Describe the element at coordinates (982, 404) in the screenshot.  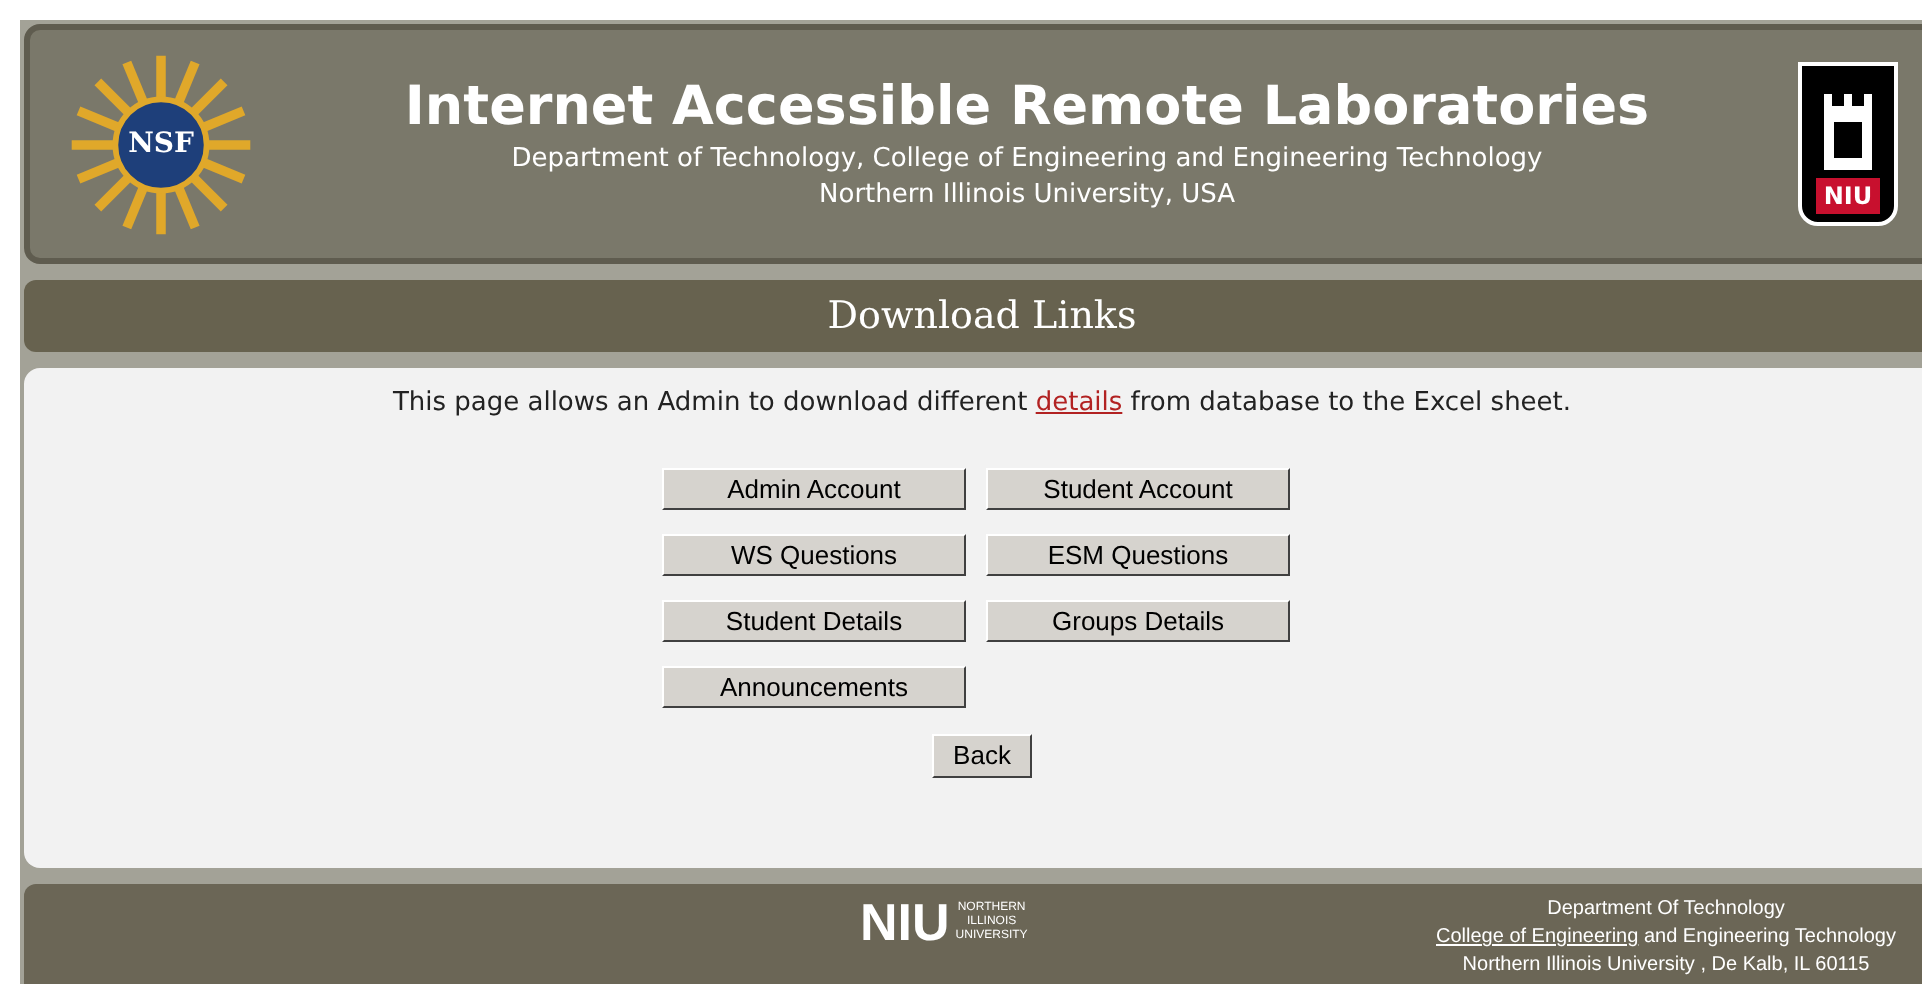
I see `intro-text: This page allows an Admin to download different details from database to the Excel sheet.` at that location.